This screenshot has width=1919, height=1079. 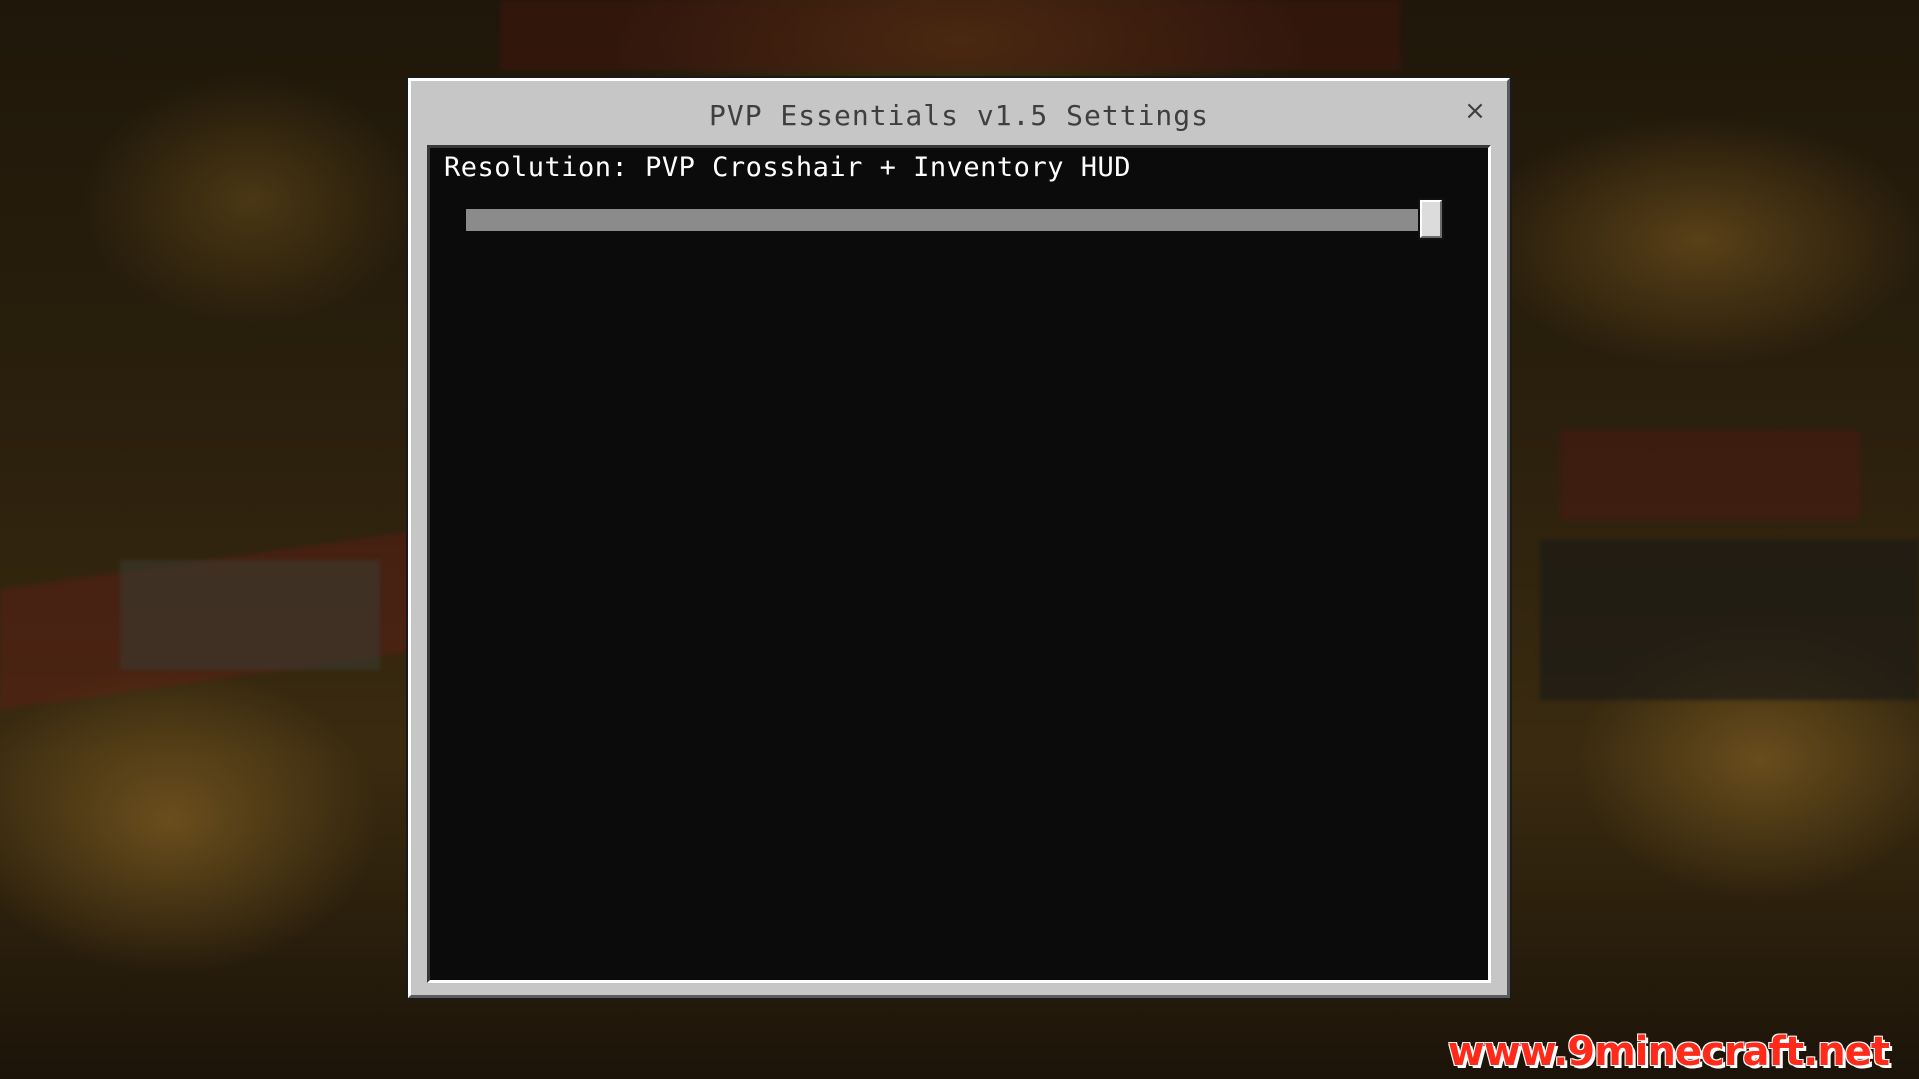 What do you see at coordinates (1431, 219) in the screenshot?
I see `slider-thumb` at bounding box center [1431, 219].